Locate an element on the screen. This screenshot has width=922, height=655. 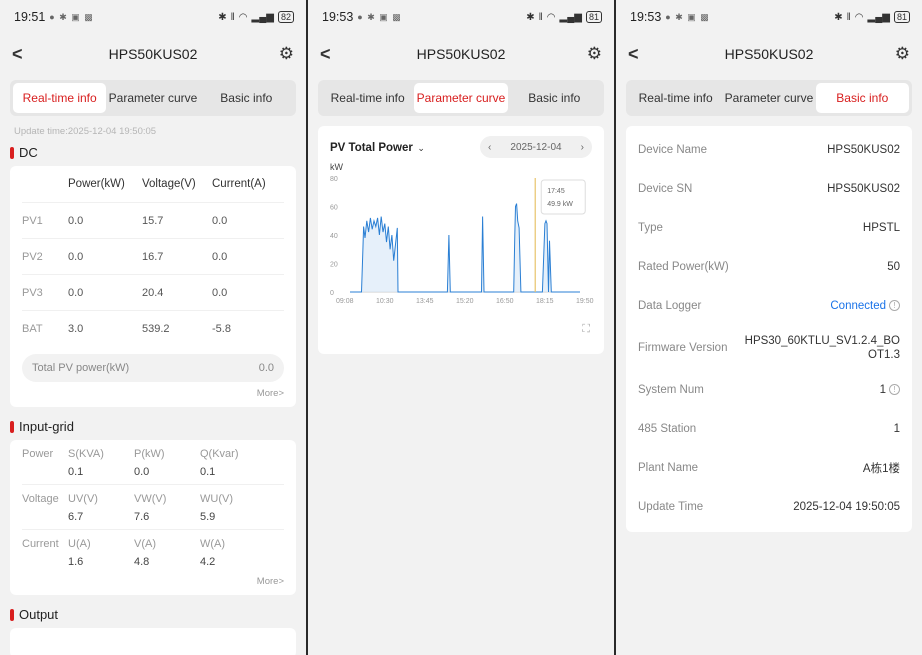
status-bar: 19:51 ● ✱ ▣ ▩ ✱ ǁ ◠ ▂▄▆ 82 is located at coordinates (153, 17).